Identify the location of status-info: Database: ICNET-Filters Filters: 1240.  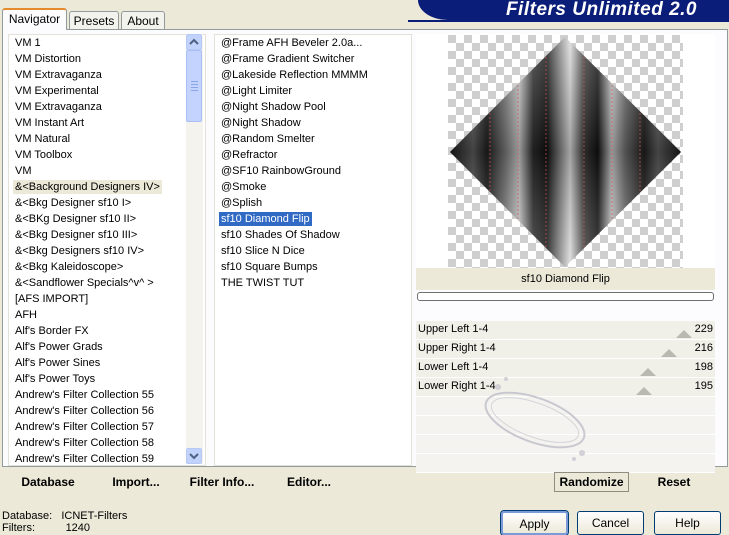
(64, 522).